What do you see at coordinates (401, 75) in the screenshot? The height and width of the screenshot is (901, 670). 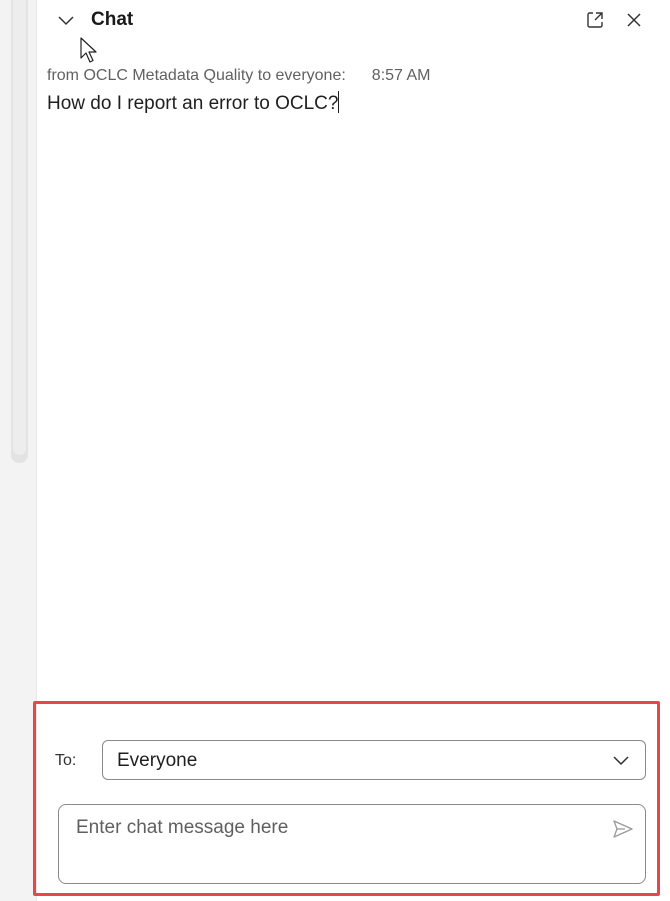 I see `message-time: 8:57 AM` at bounding box center [401, 75].